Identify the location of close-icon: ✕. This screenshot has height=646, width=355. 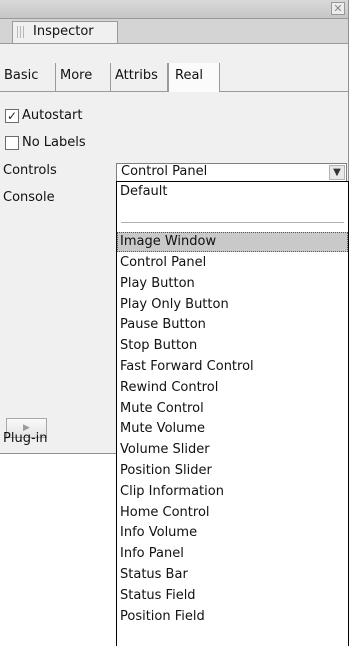
(338, 8).